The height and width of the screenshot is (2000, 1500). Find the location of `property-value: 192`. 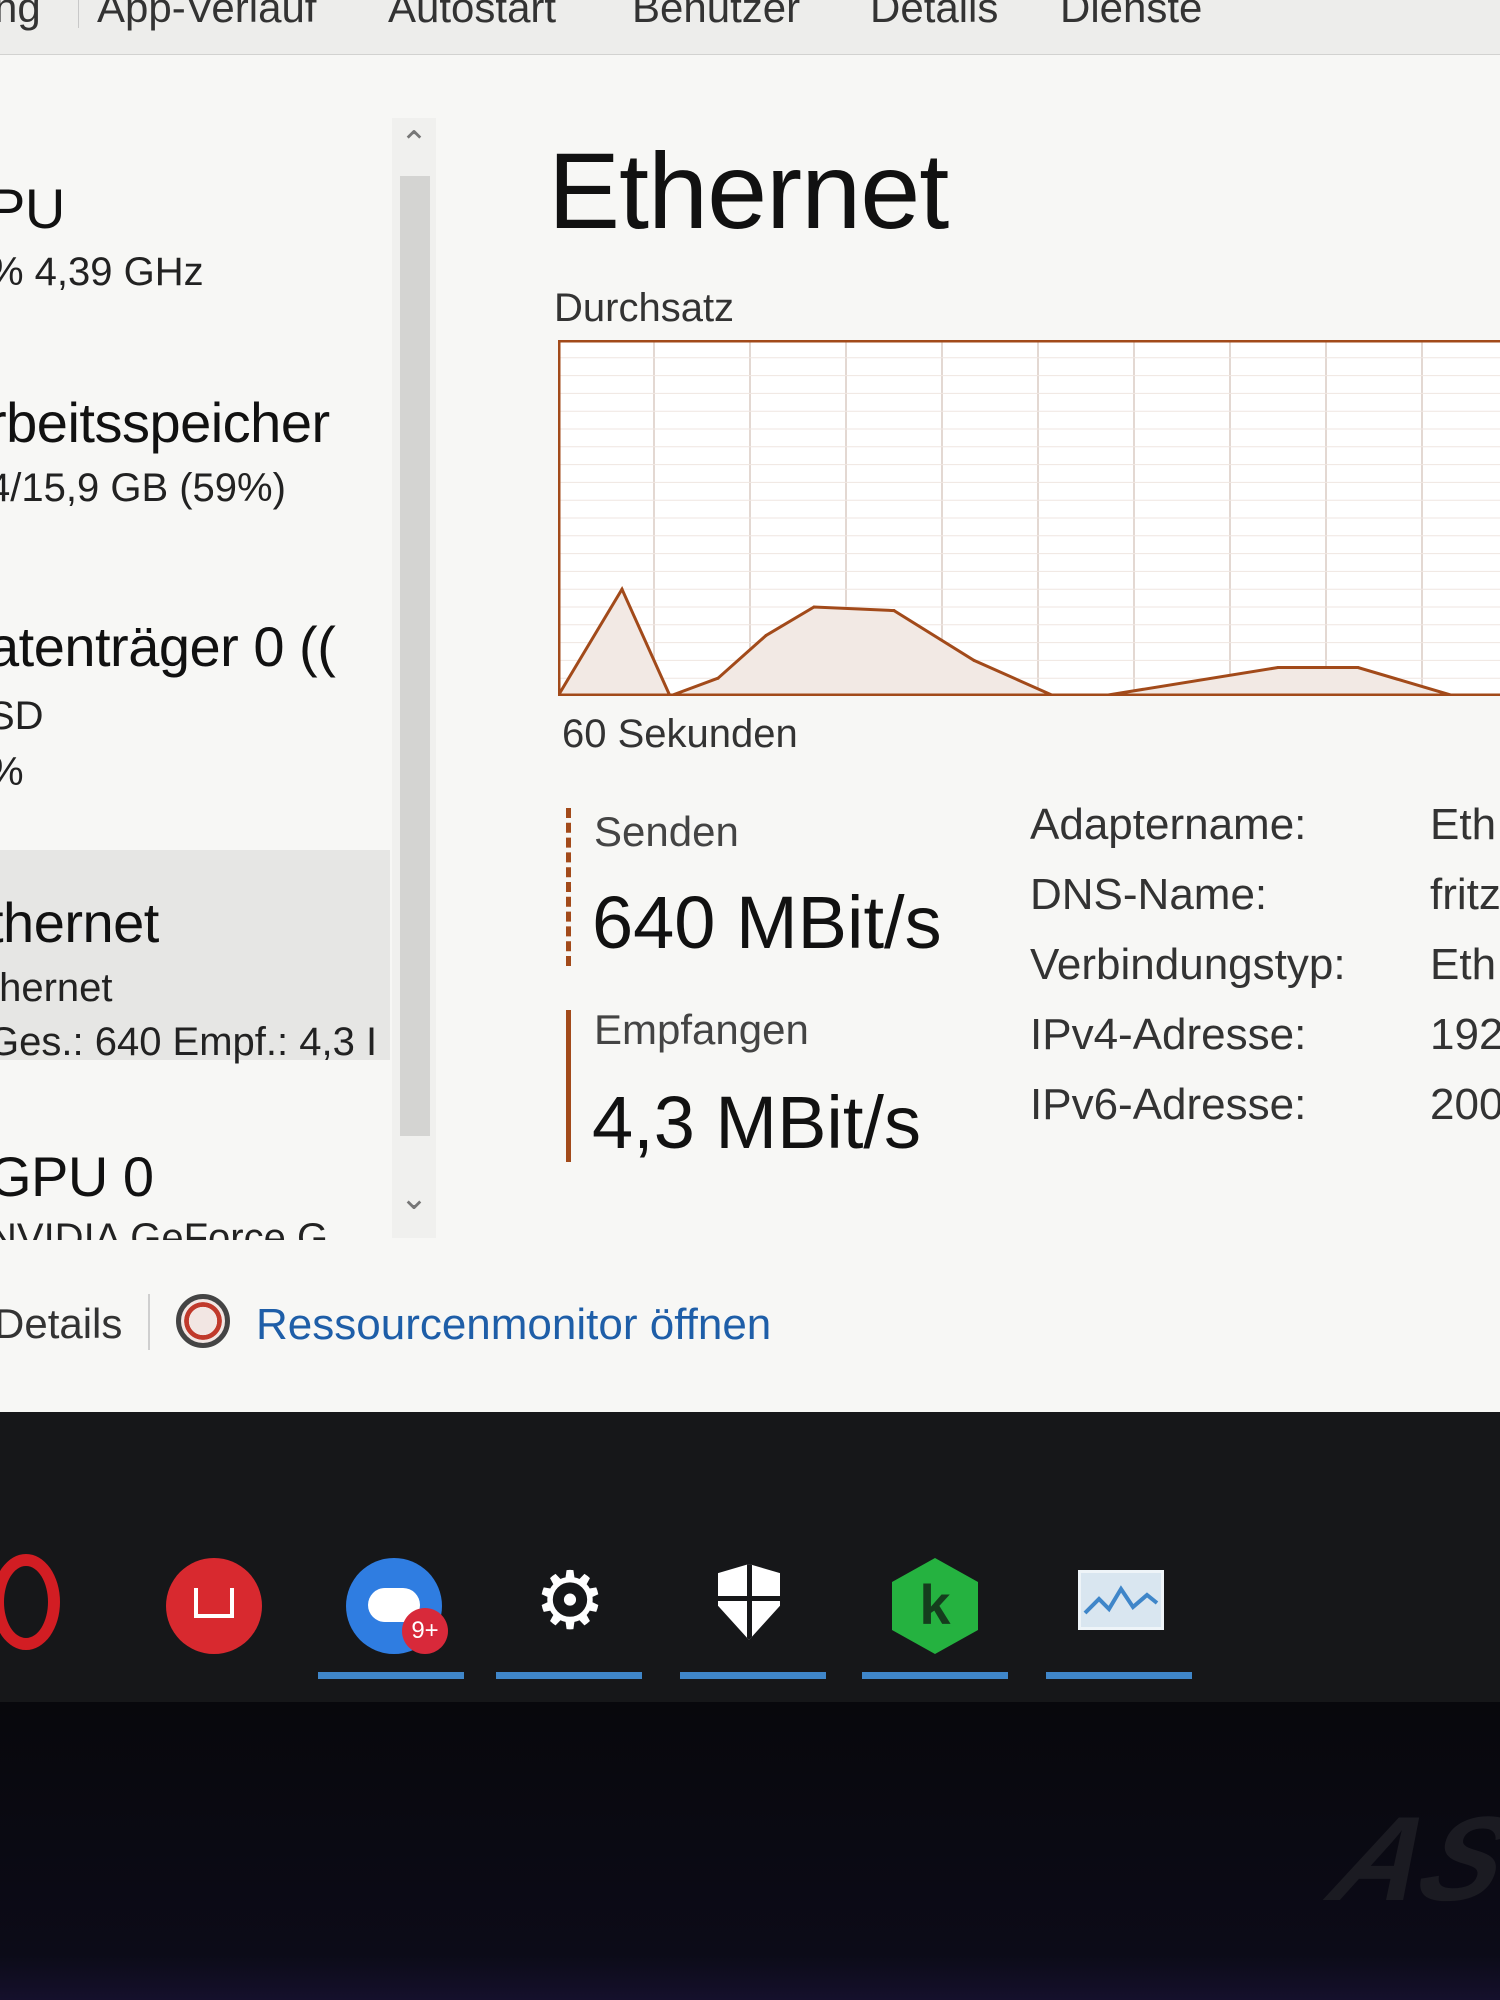

property-value: 192 is located at coordinates (1465, 1034).